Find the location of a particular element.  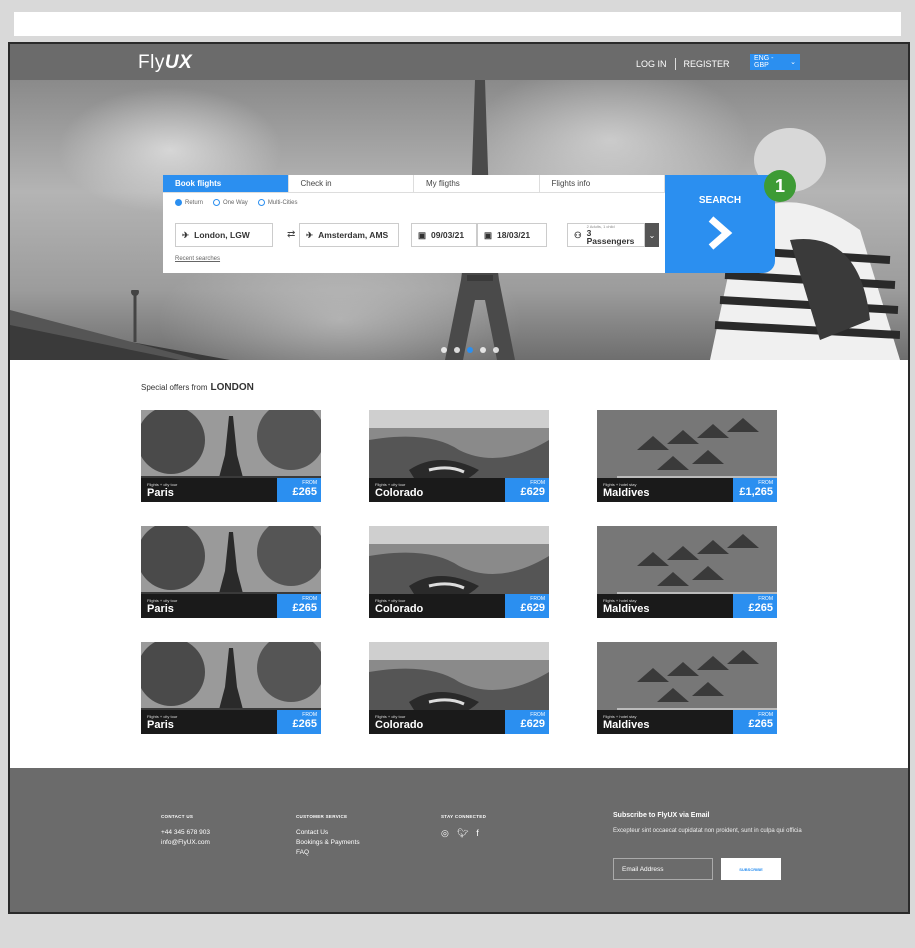

carousel-dot-active is located at coordinates (470, 350).